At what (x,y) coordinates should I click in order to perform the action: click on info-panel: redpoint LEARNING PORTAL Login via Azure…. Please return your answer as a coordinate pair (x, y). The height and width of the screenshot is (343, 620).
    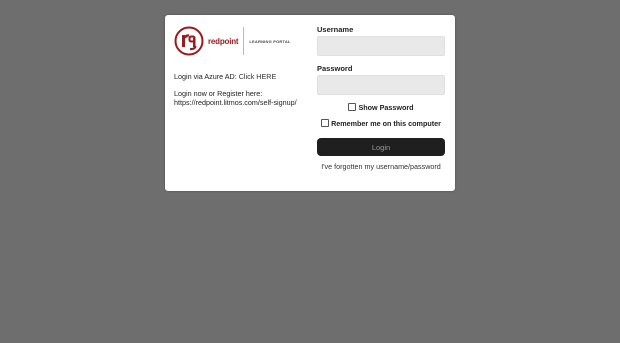
    Looking at the image, I should click on (244, 65).